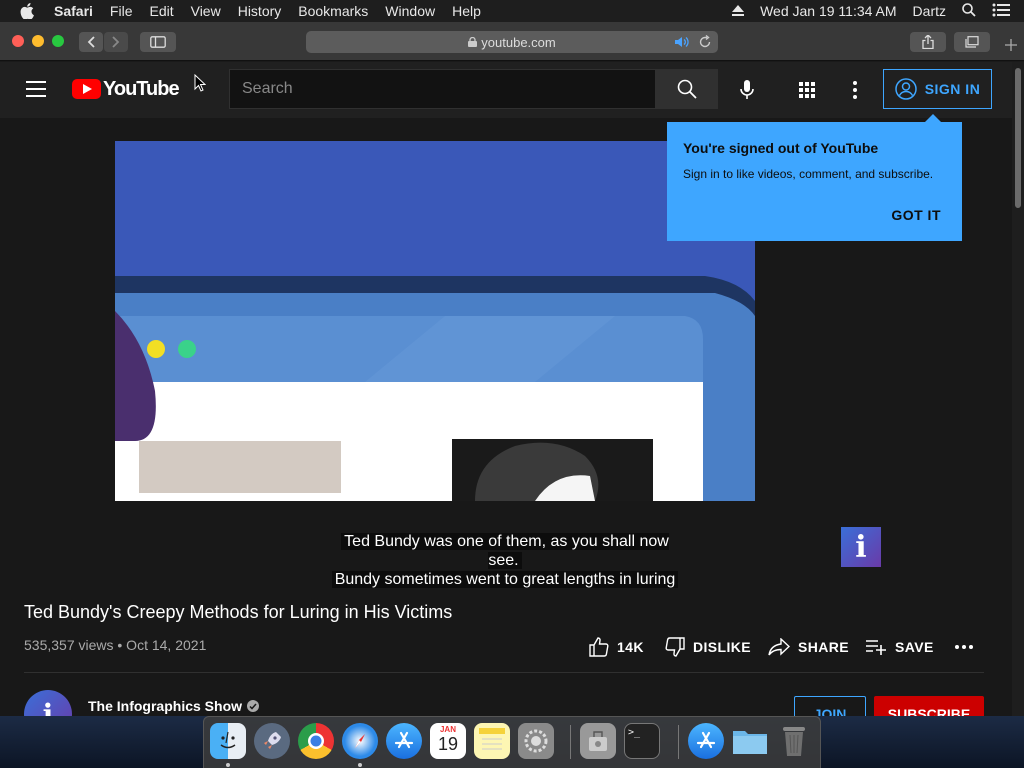  Describe the element at coordinates (1001, 11) in the screenshot. I see `control-center-icon` at that location.